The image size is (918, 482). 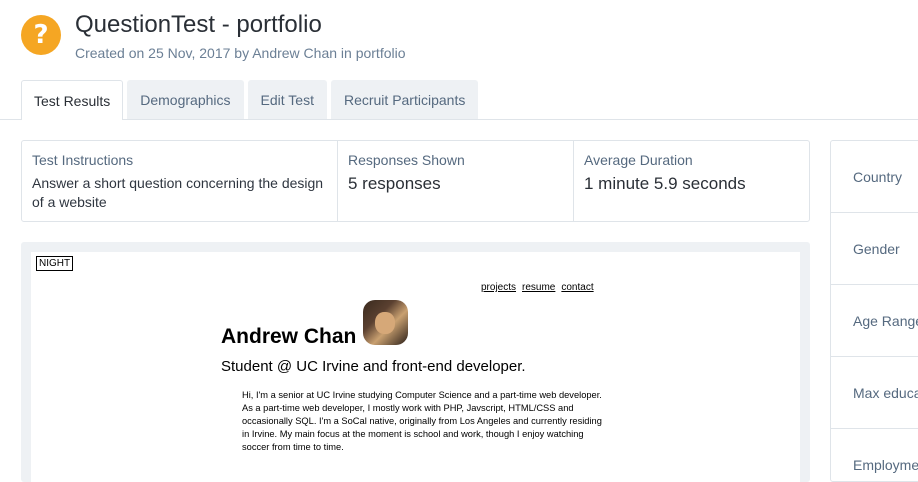 I want to click on average-duration-label: Average Duration, so click(x=638, y=160).